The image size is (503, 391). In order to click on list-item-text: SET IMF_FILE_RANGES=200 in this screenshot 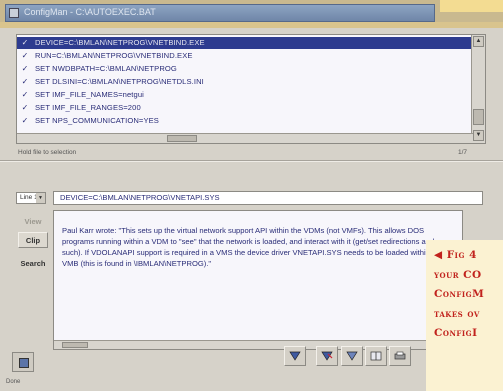, I will do `click(88, 107)`.